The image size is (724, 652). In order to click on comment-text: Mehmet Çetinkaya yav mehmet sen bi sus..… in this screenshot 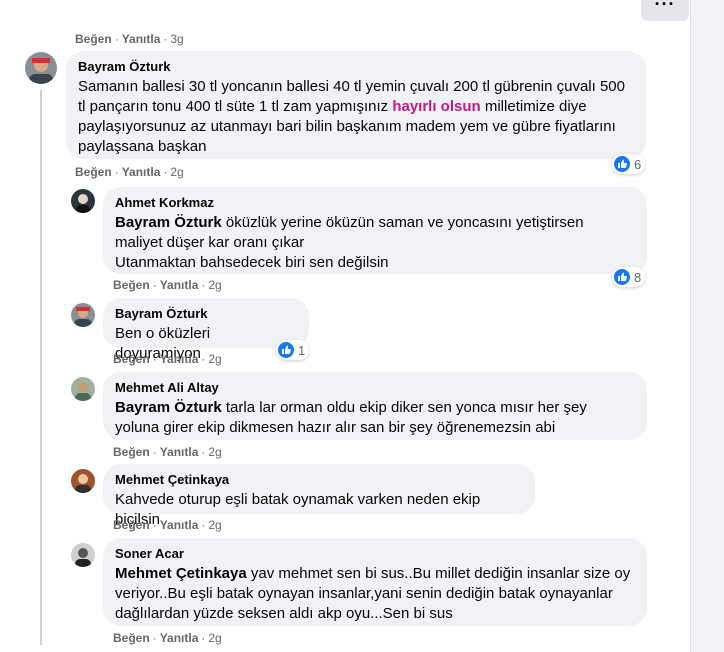, I will do `click(375, 594)`.